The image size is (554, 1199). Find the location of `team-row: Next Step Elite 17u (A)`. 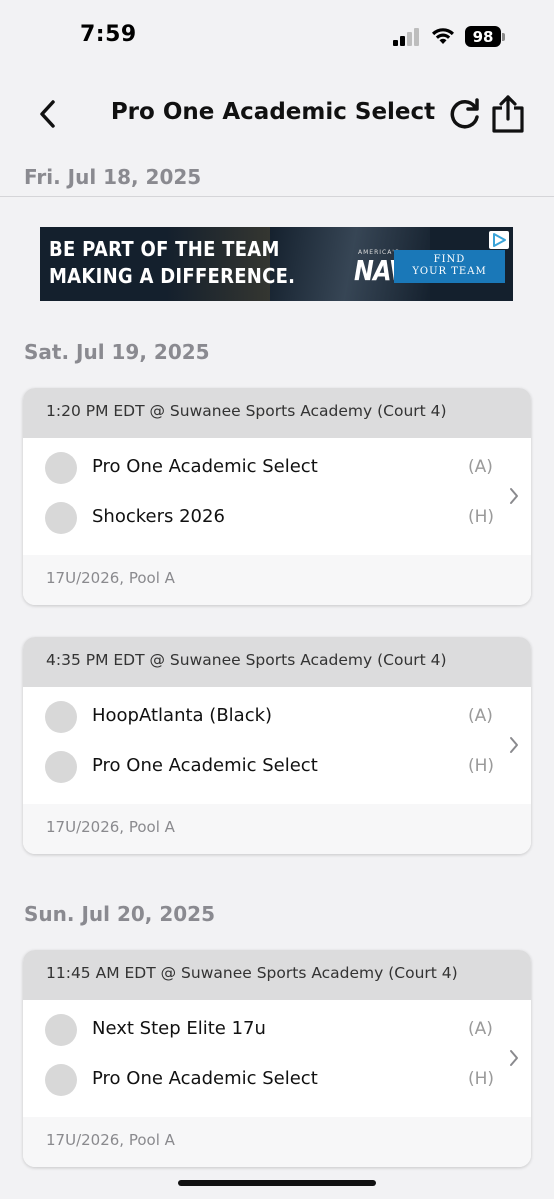

team-row: Next Step Elite 17u (A) is located at coordinates (277, 1031).